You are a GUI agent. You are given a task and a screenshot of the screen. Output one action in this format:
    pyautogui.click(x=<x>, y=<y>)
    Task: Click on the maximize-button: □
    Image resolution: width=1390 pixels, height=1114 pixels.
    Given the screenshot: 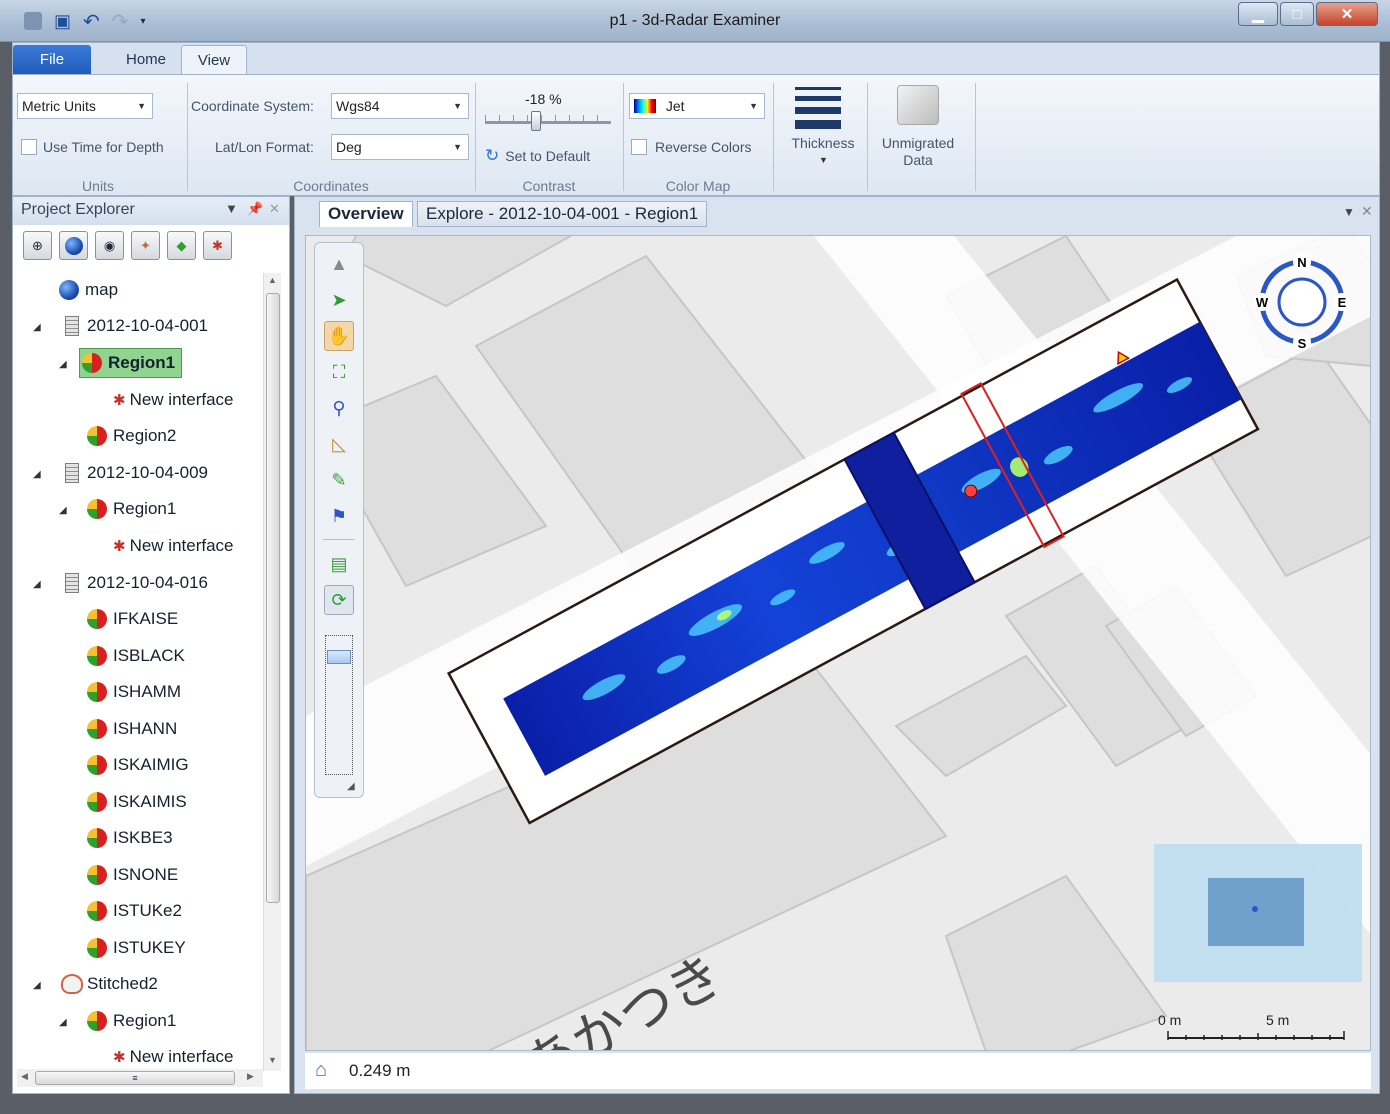 What is the action you would take?
    pyautogui.click(x=1297, y=14)
    